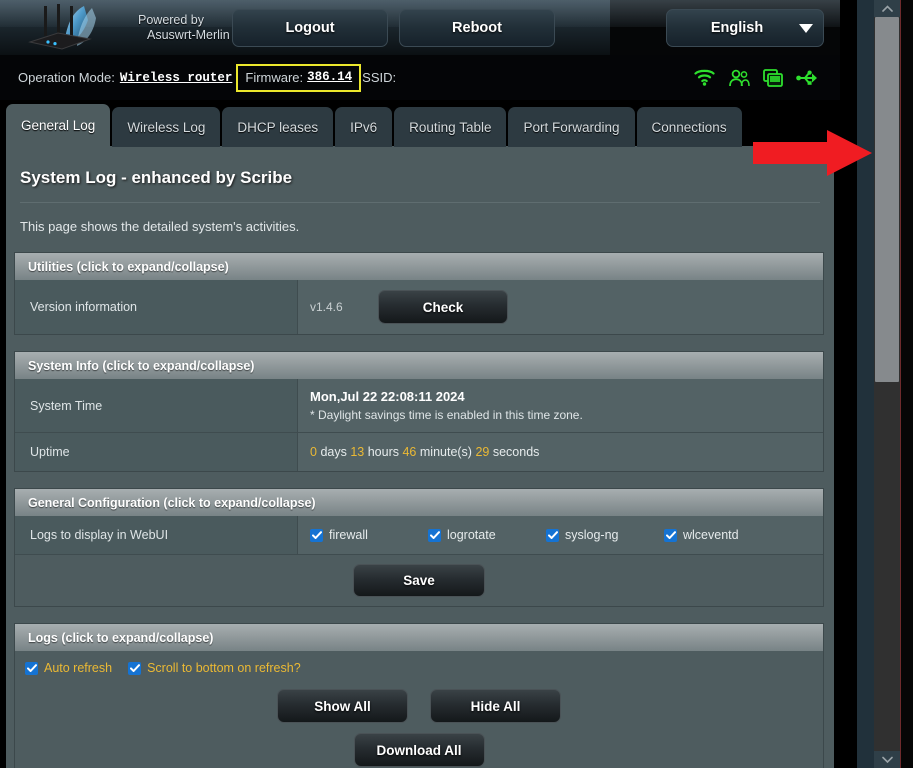 The height and width of the screenshot is (768, 913). I want to click on tab-dhcp-leases: DHCP leases, so click(278, 127).